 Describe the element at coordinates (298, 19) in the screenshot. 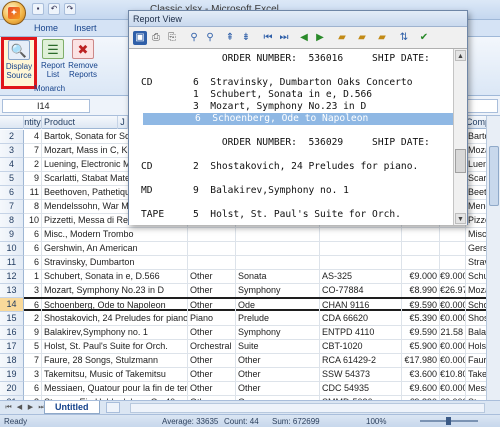

I see `report-view-titlebar: Report View` at that location.